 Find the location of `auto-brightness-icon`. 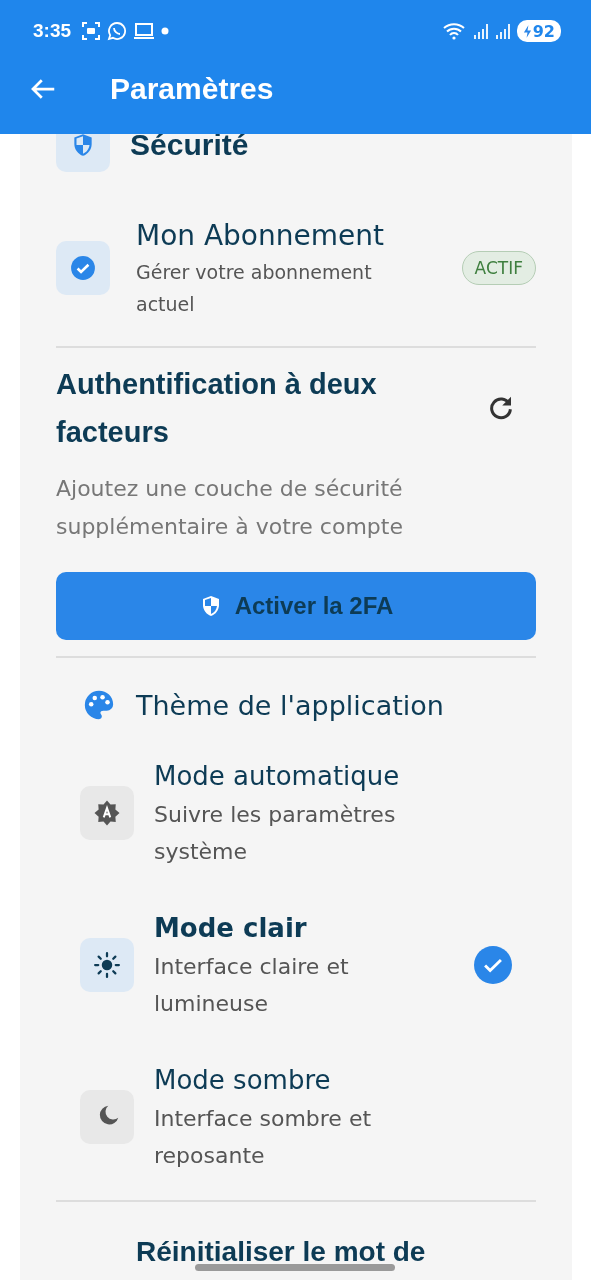

auto-brightness-icon is located at coordinates (107, 813).